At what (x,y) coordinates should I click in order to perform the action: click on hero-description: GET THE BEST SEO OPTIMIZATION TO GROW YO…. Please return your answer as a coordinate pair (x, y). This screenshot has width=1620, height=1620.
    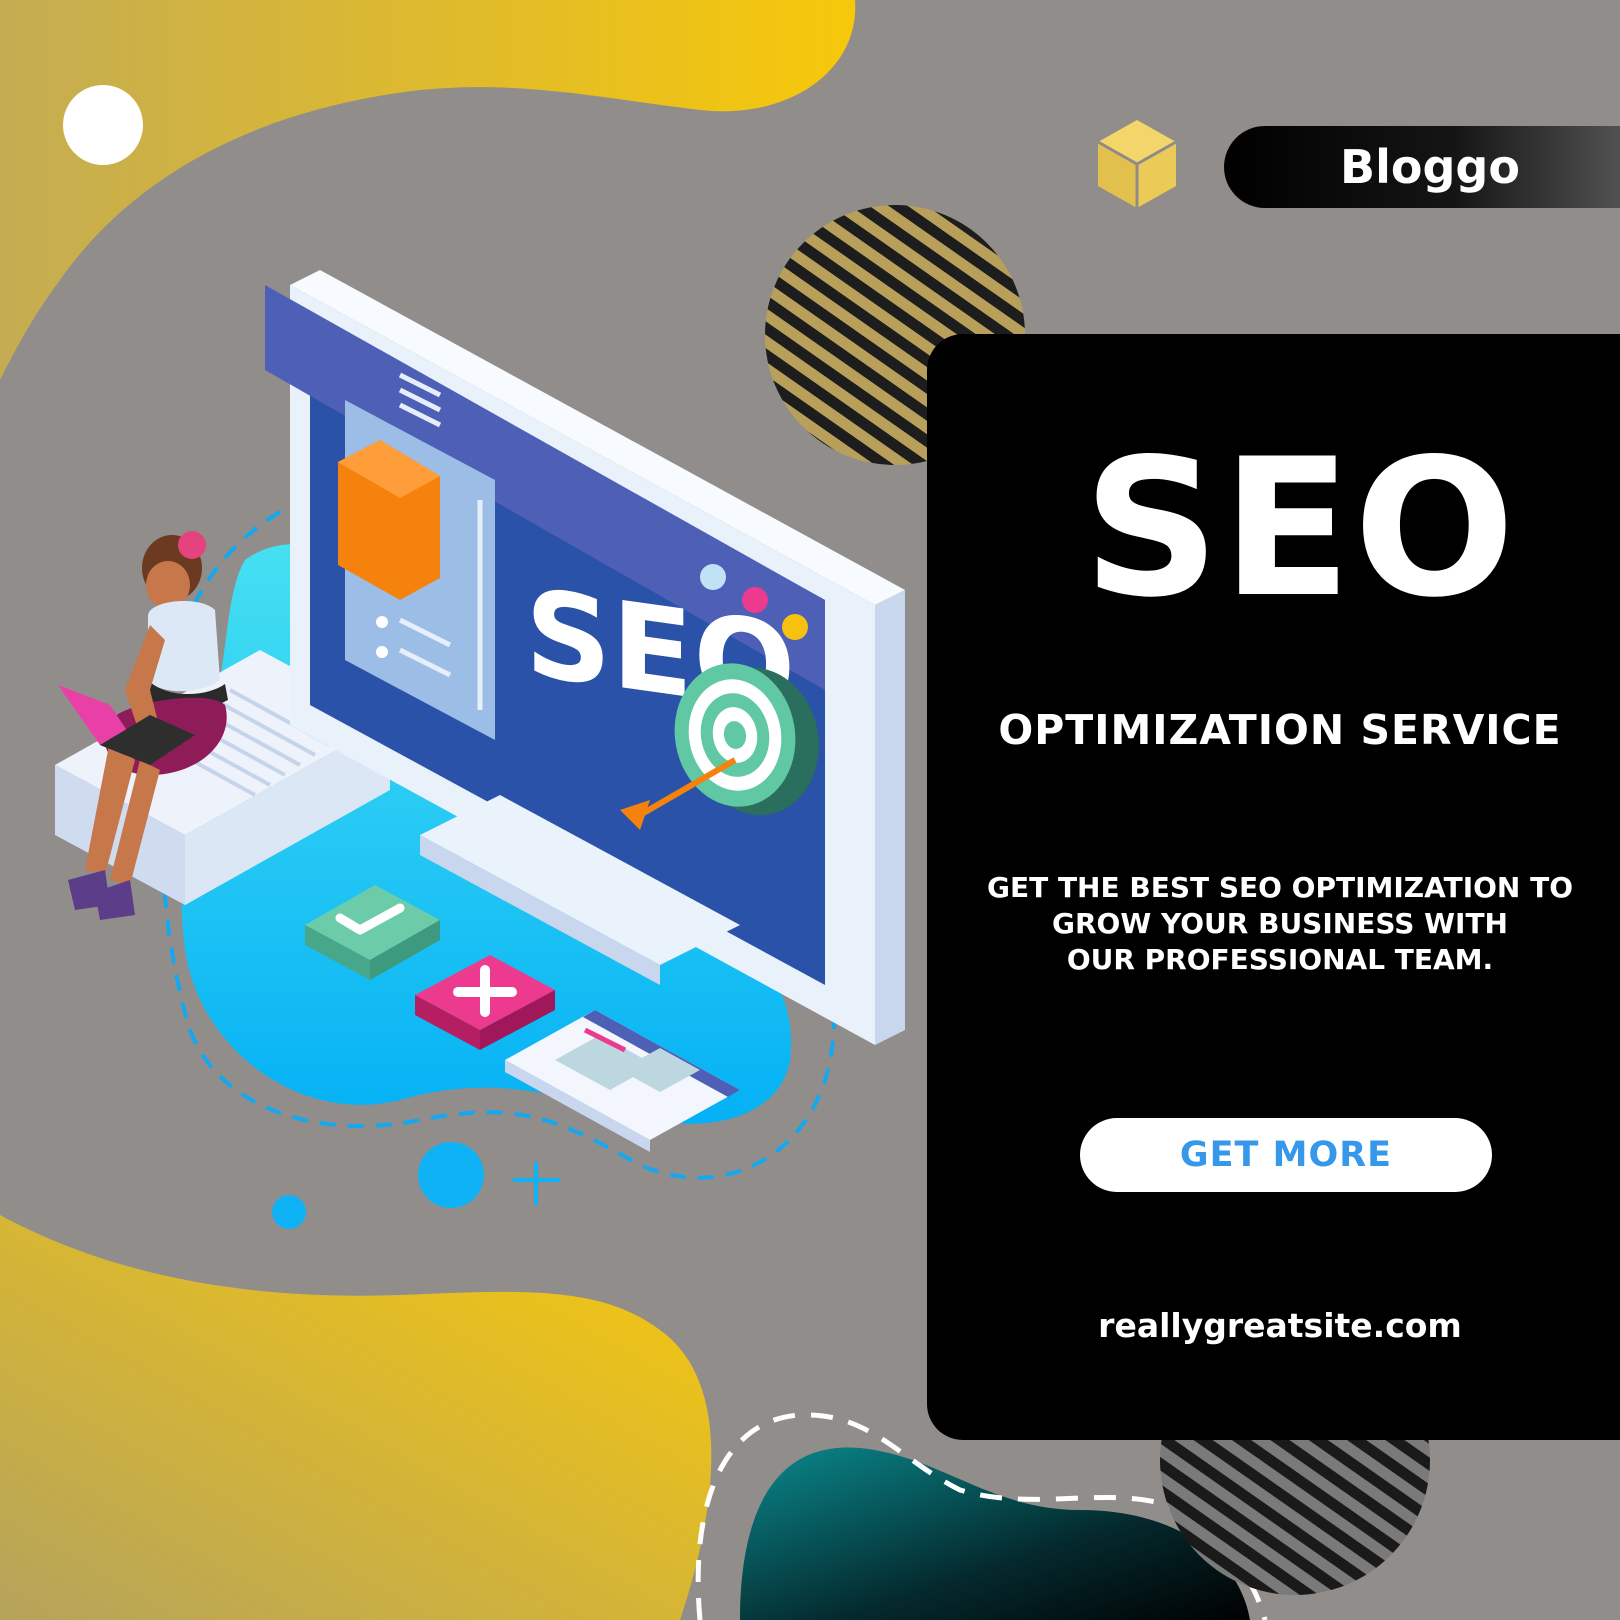
    Looking at the image, I should click on (1280, 923).